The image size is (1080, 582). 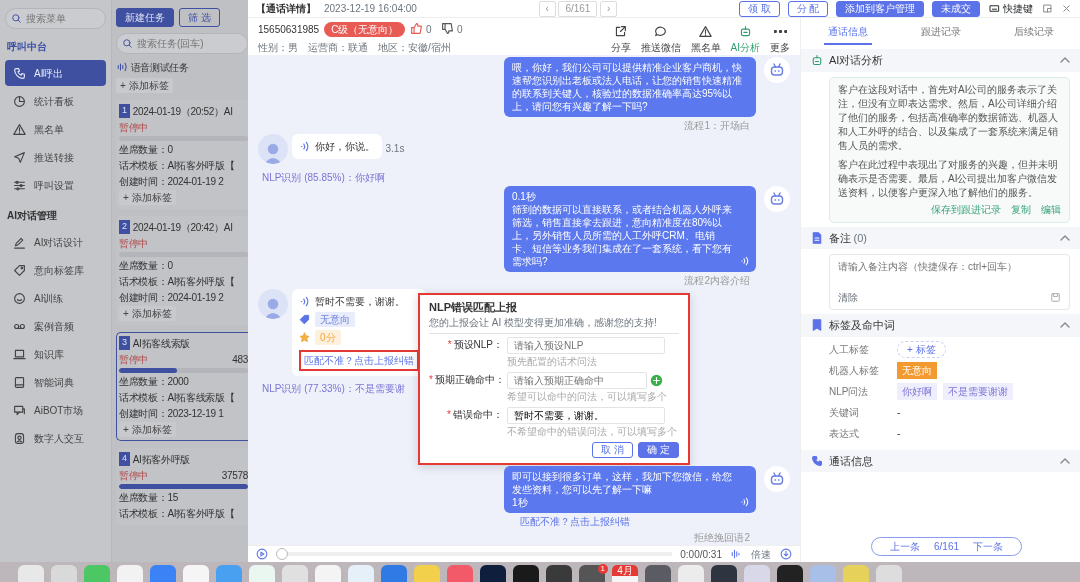 I want to click on nav-item: 统计看板, so click(x=55, y=101).